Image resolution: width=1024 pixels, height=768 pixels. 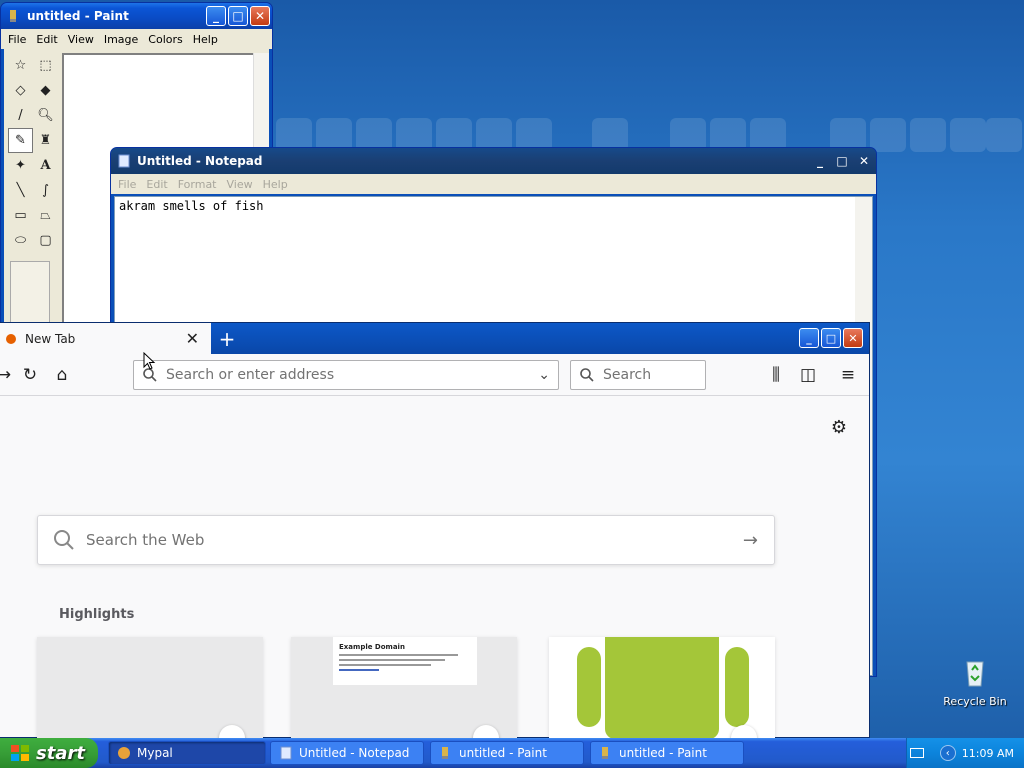 I want to click on paint-title: untitled - Paint, so click(x=78, y=16).